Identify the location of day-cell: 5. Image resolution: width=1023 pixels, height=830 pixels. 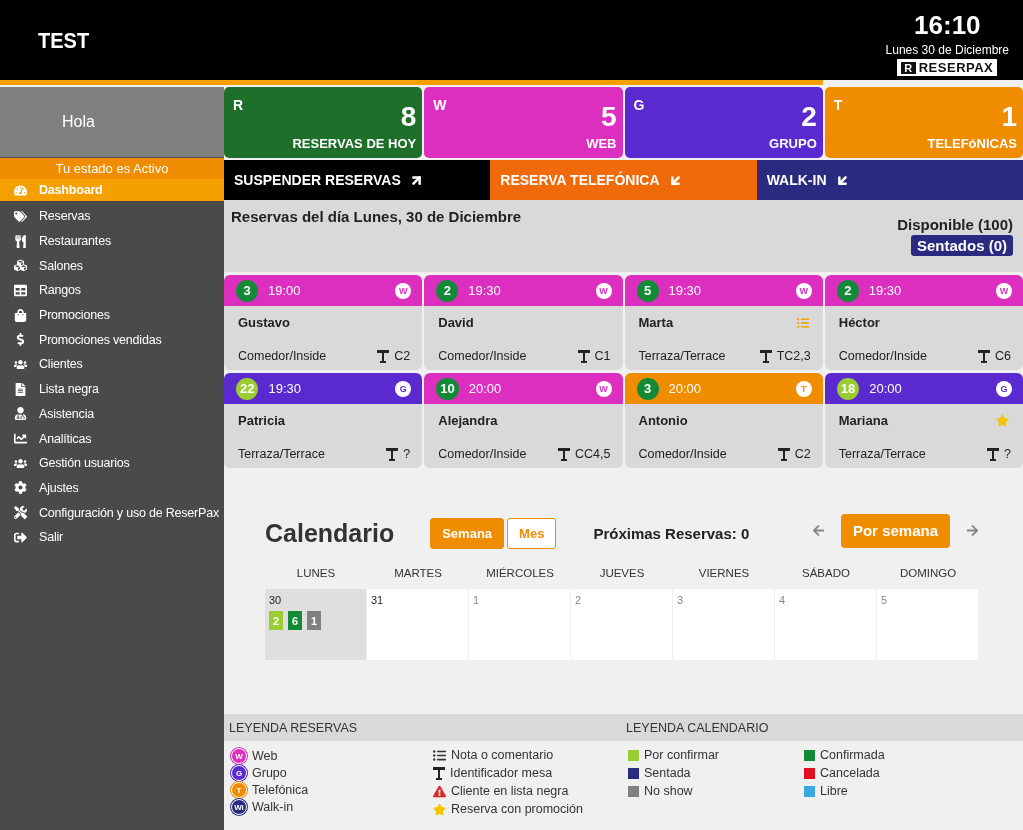
(928, 624).